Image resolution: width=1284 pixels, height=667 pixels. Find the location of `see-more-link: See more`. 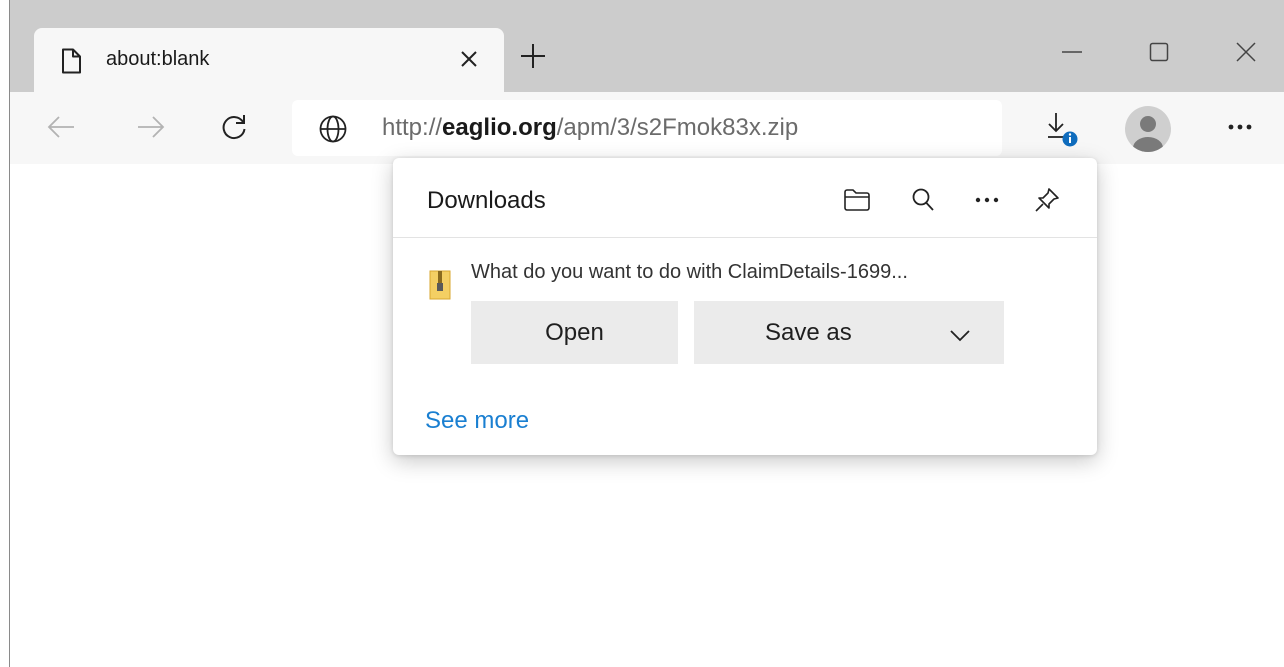

see-more-link: See more is located at coordinates (477, 421).